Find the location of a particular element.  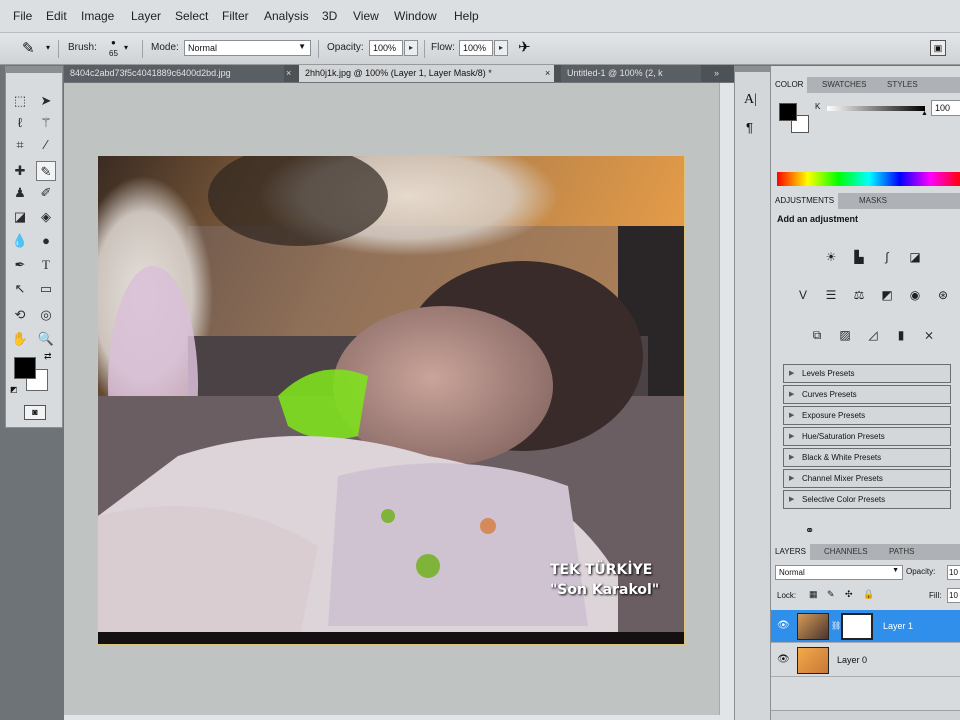

fill-input: 10 is located at coordinates (953, 595).